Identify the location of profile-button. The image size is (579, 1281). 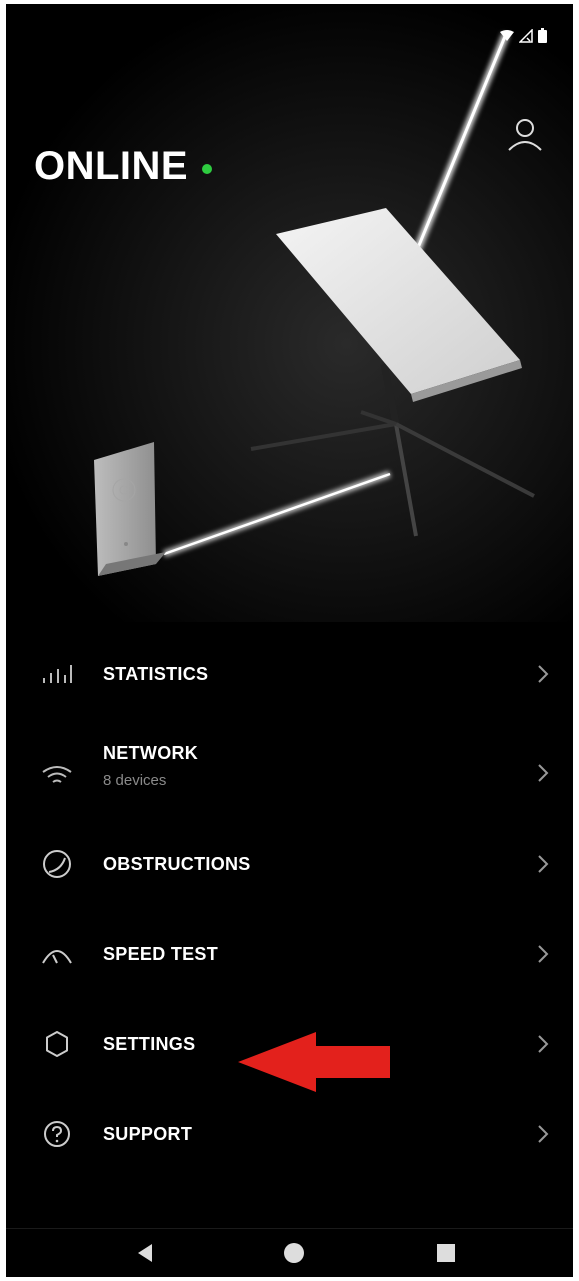
(525, 134).